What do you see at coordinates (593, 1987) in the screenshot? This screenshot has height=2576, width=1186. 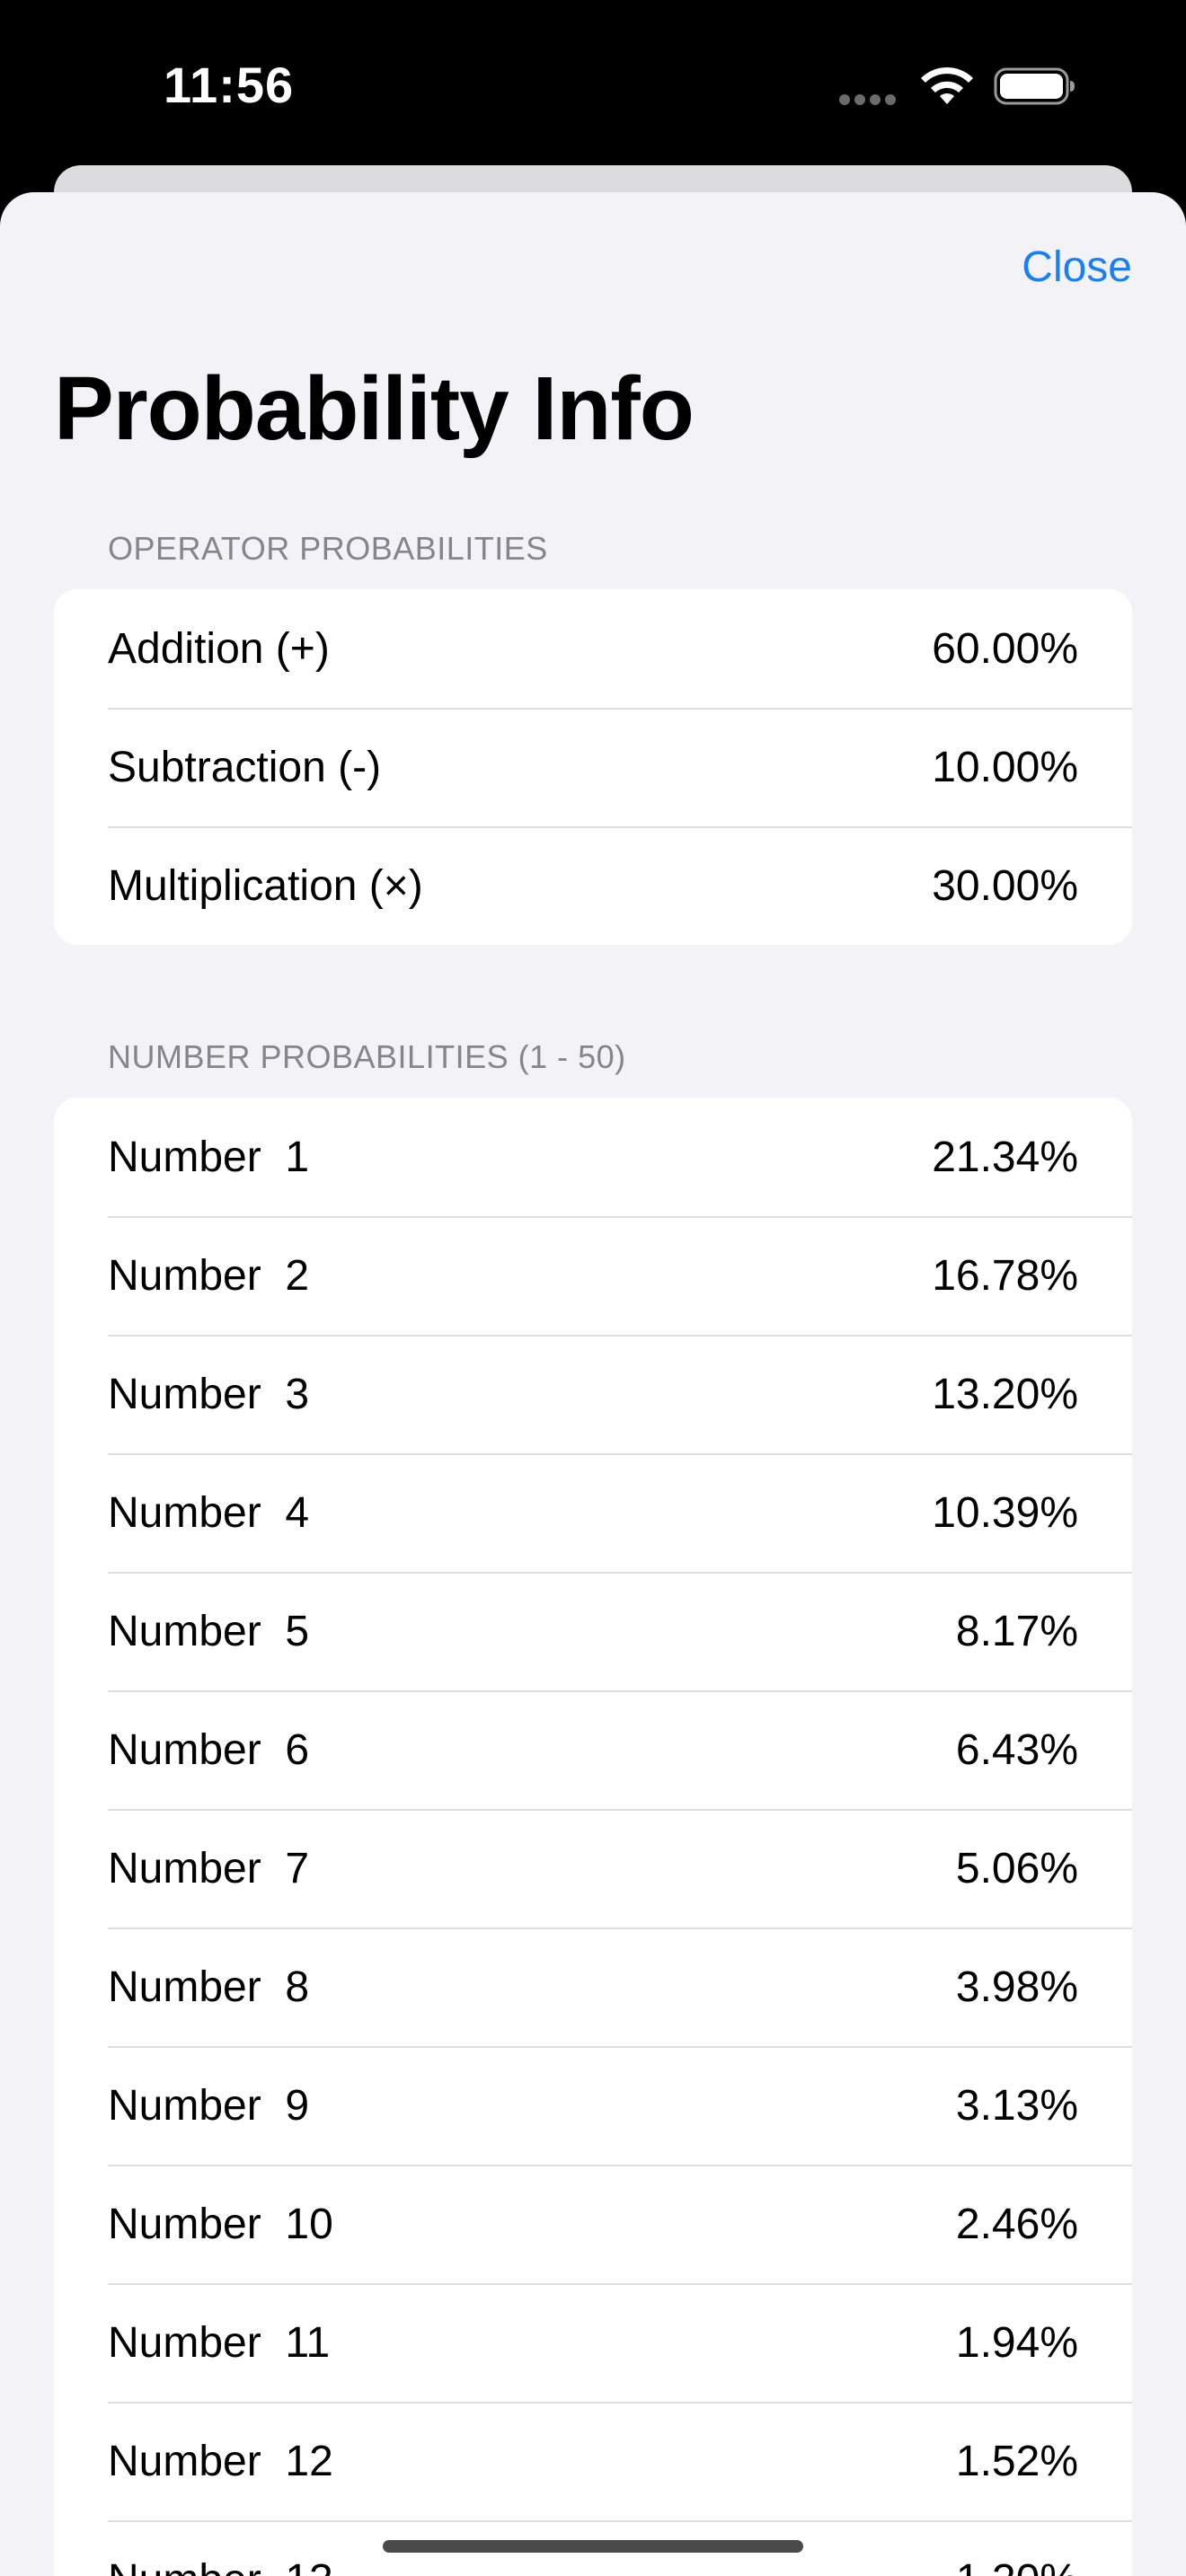 I see `number-row: Number 8 3.98%` at bounding box center [593, 1987].